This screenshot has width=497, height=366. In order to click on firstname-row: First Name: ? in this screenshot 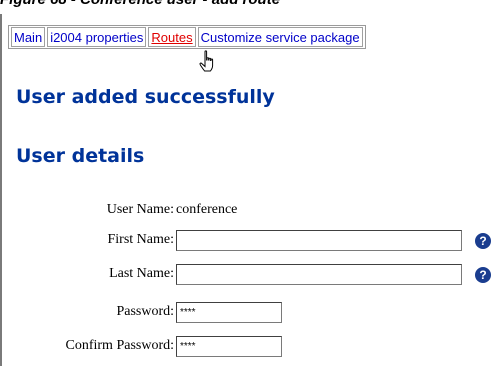, I will do `click(248, 241)`.